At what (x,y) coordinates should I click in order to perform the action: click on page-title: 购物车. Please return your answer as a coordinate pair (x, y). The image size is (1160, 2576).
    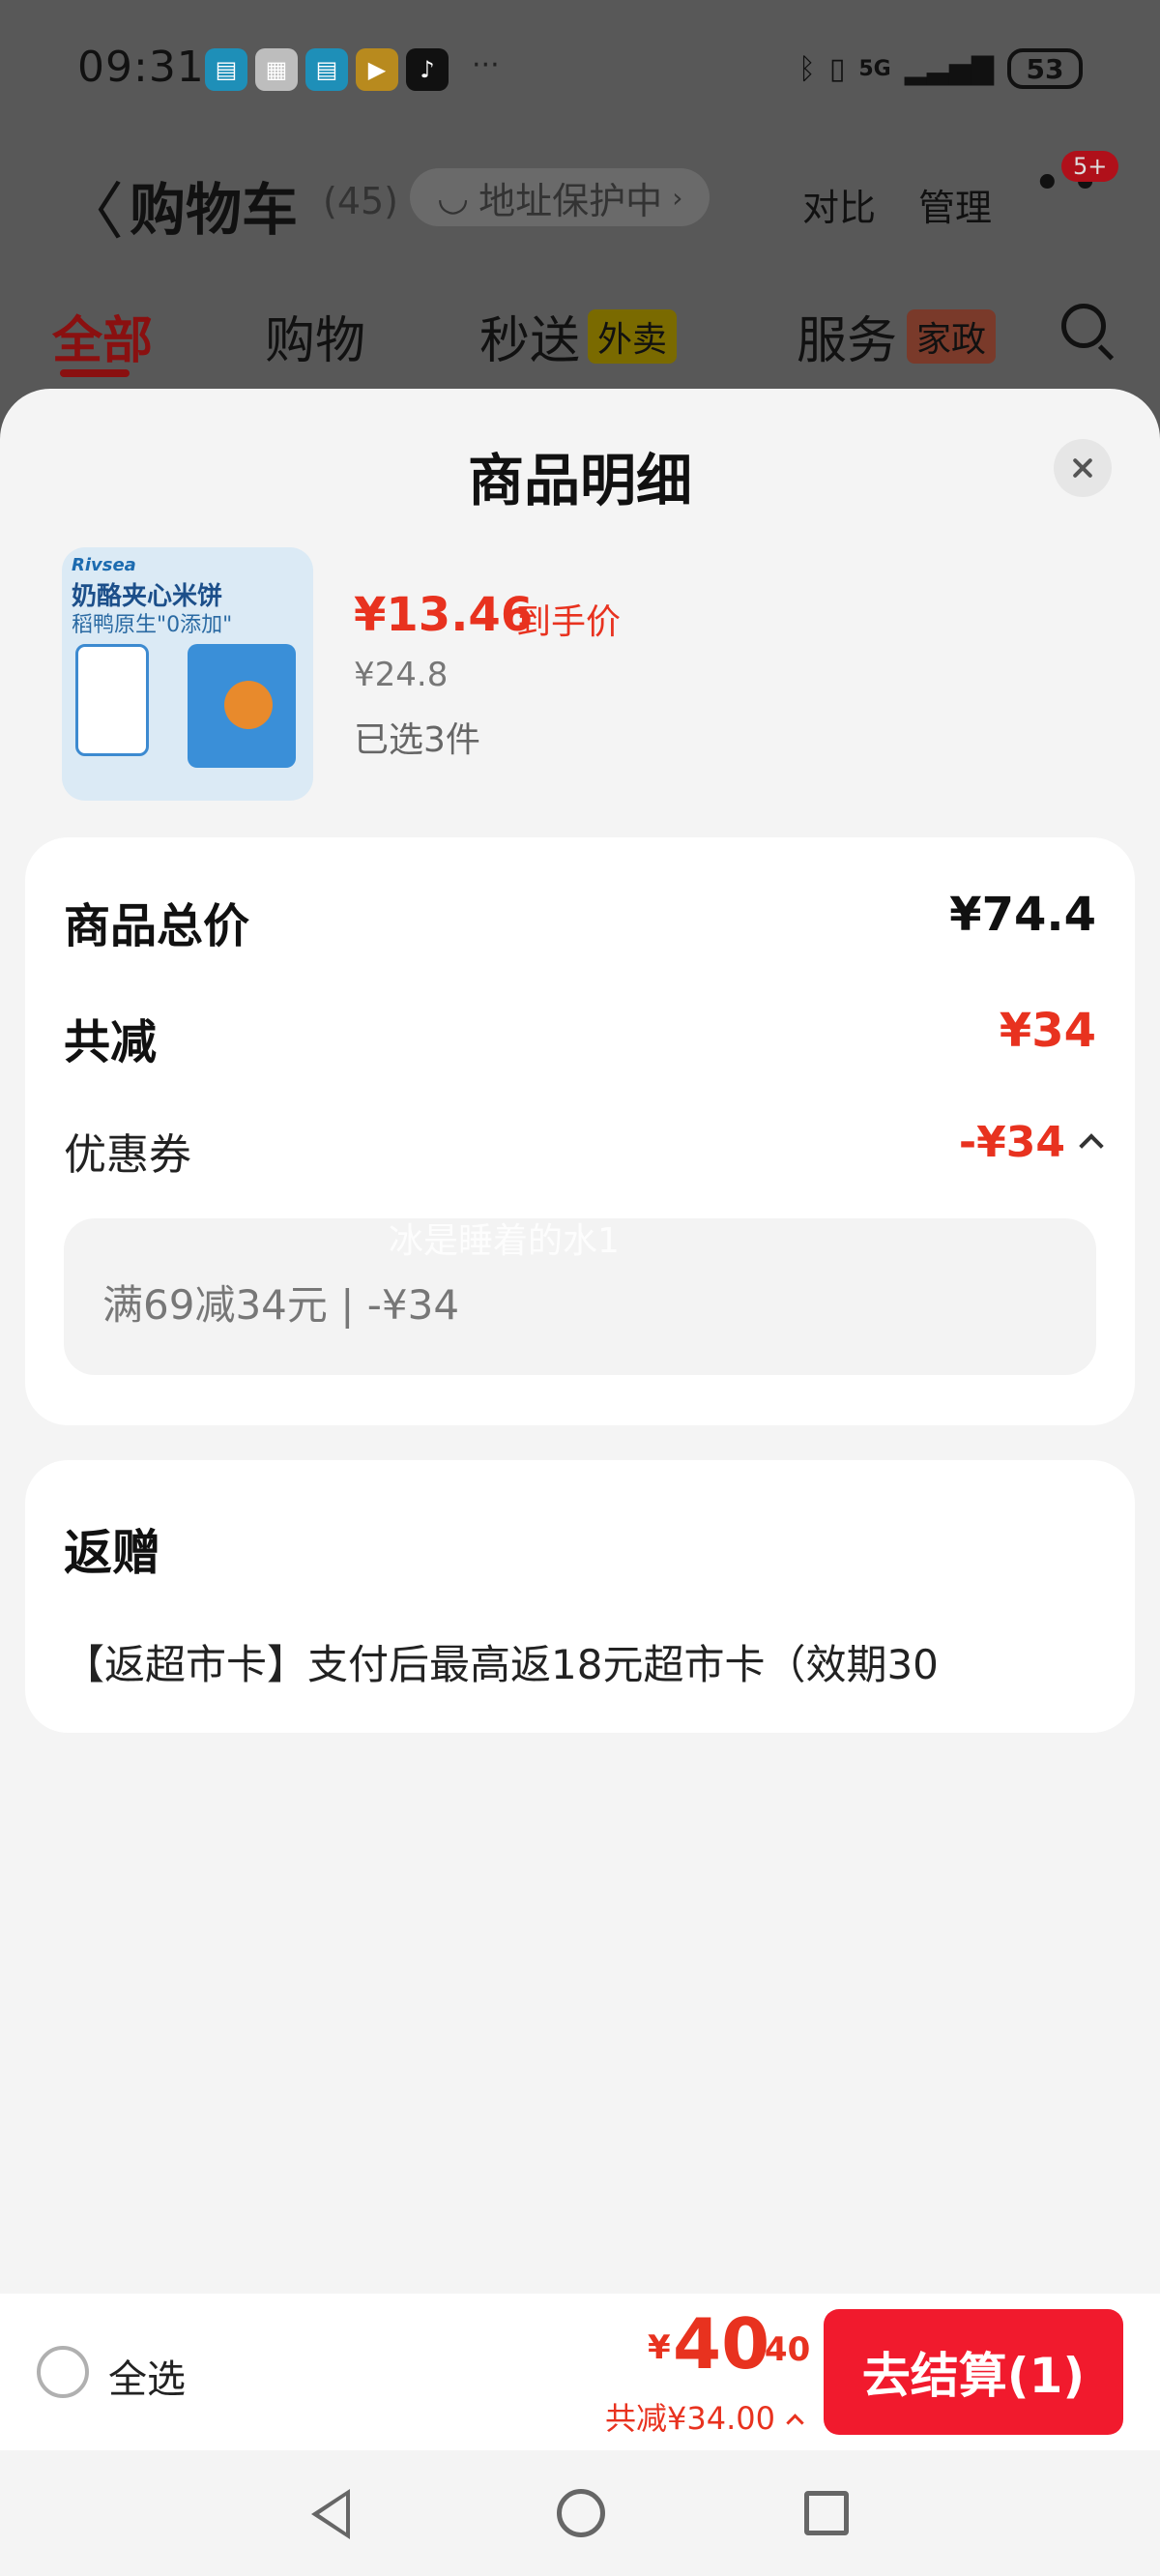
    Looking at the image, I should click on (214, 210).